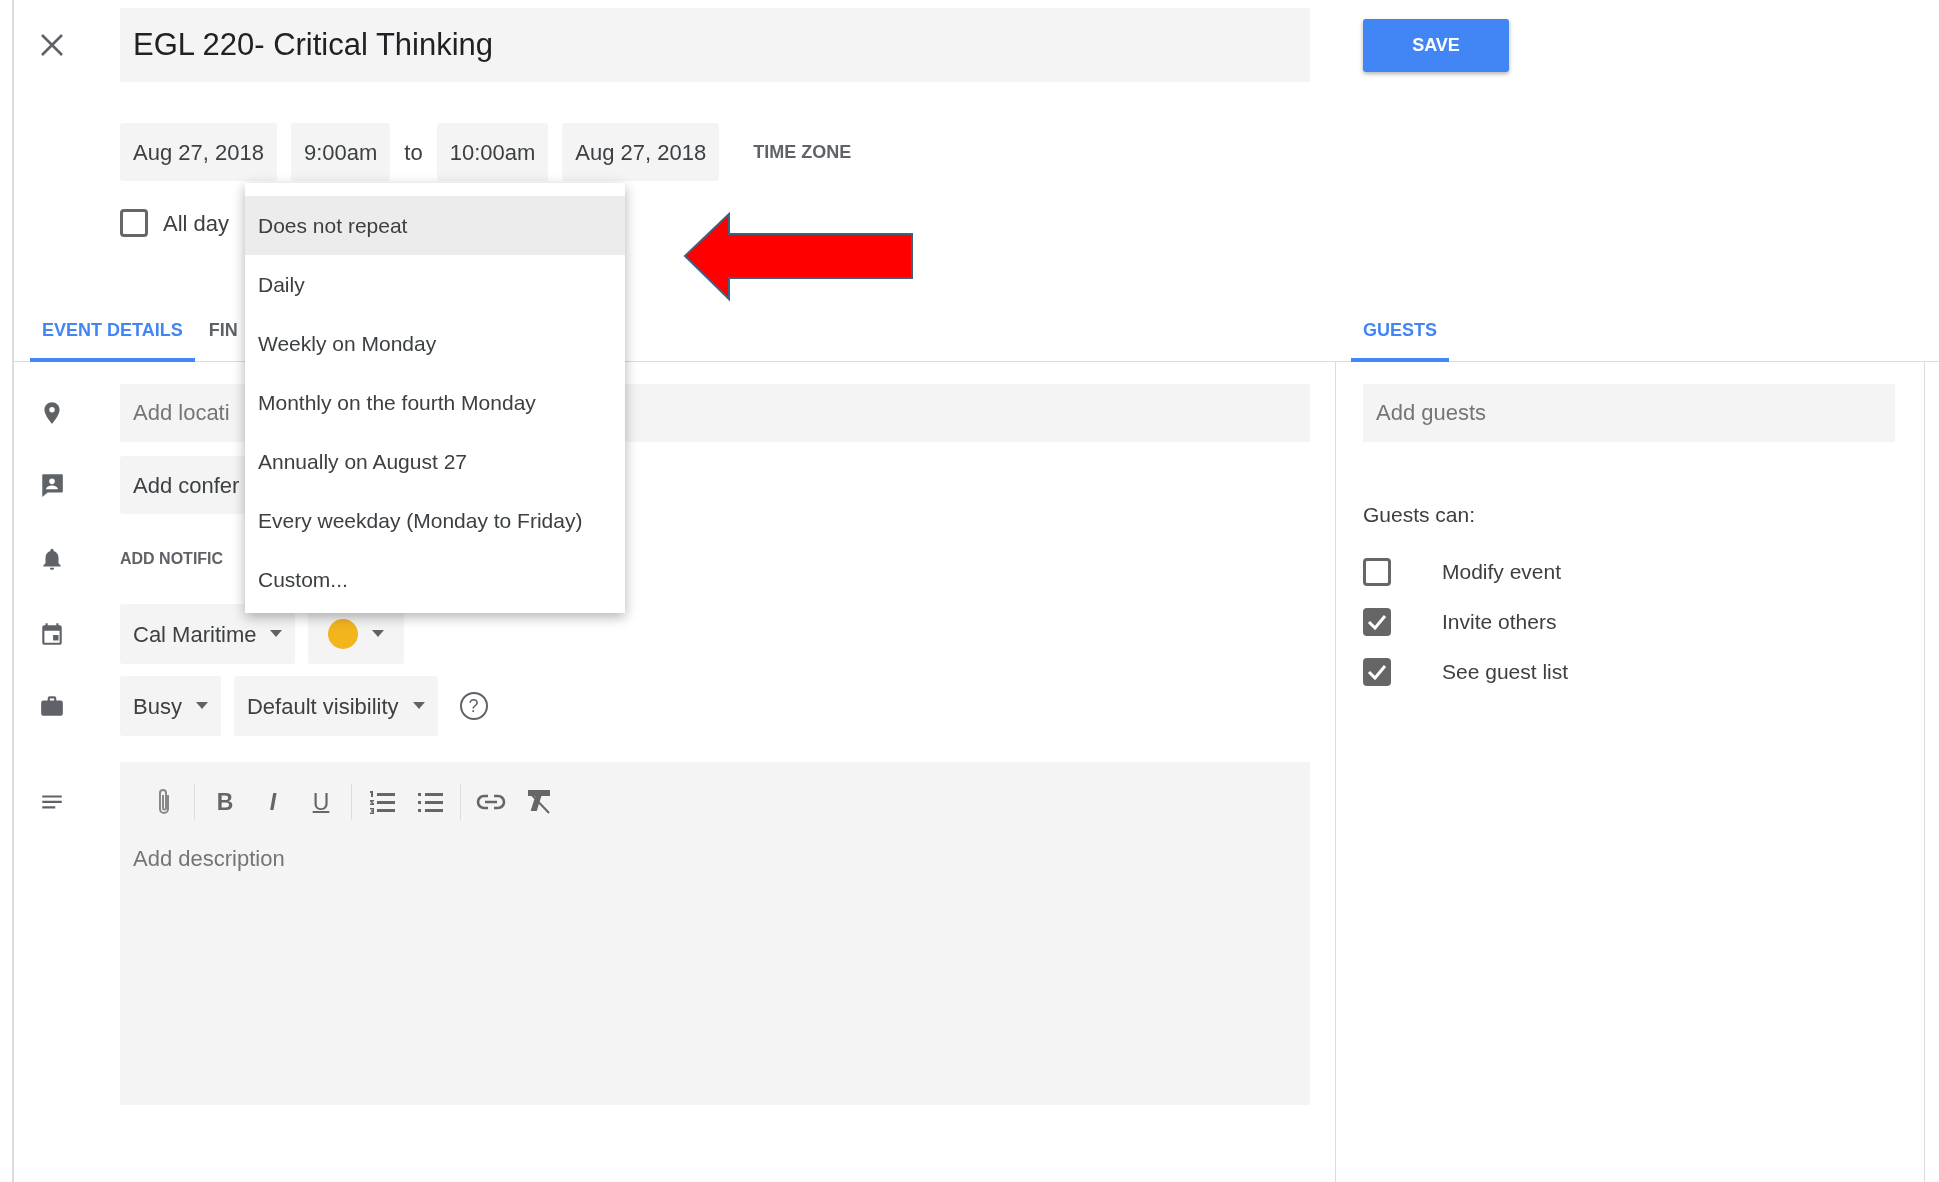  Describe the element at coordinates (1436, 45) in the screenshot. I see `save-button: SAVE` at that location.